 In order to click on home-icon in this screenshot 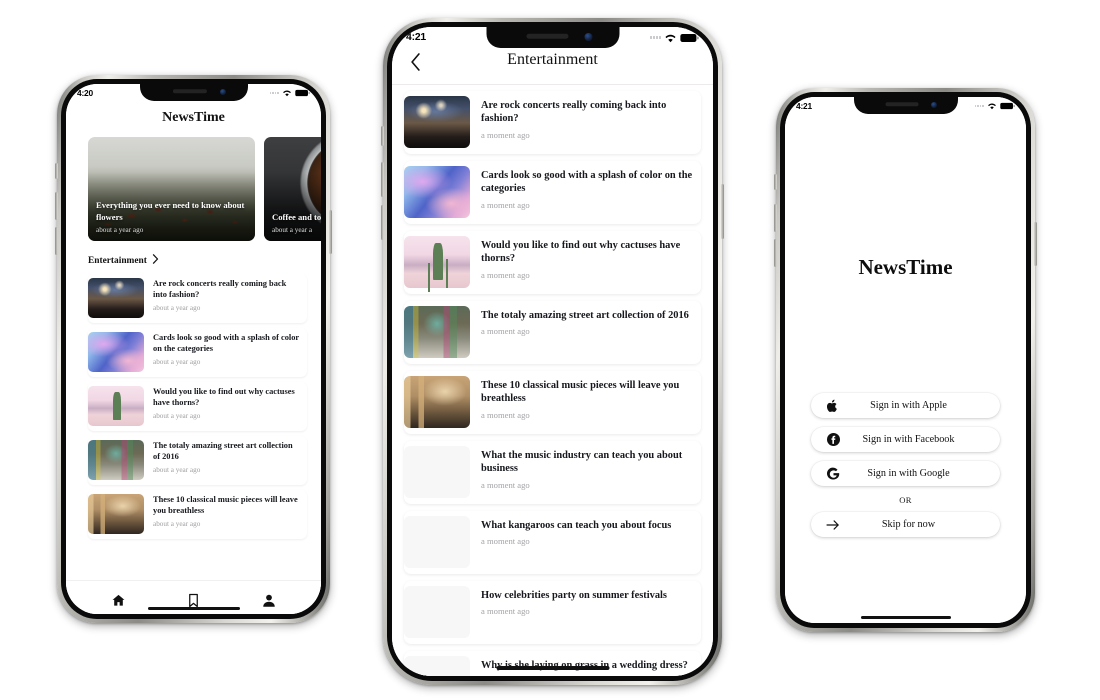, I will do `click(118, 600)`.